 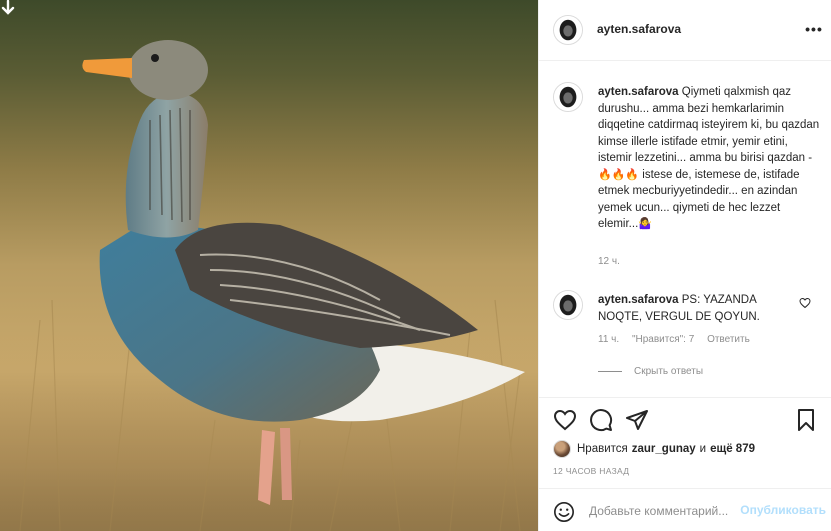 What do you see at coordinates (638, 92) in the screenshot?
I see `caption-username: ayten.safarova` at bounding box center [638, 92].